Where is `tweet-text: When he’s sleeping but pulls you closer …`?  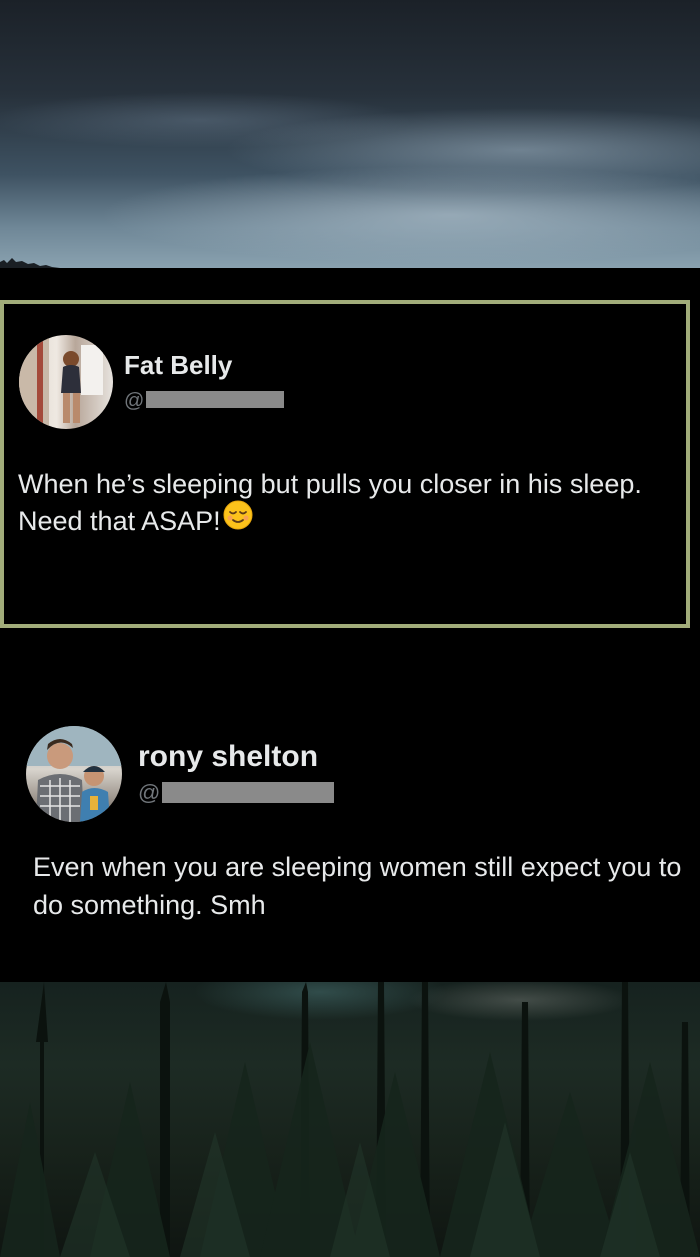 tweet-text: When he’s sleeping but pulls you closer … is located at coordinates (343, 503).